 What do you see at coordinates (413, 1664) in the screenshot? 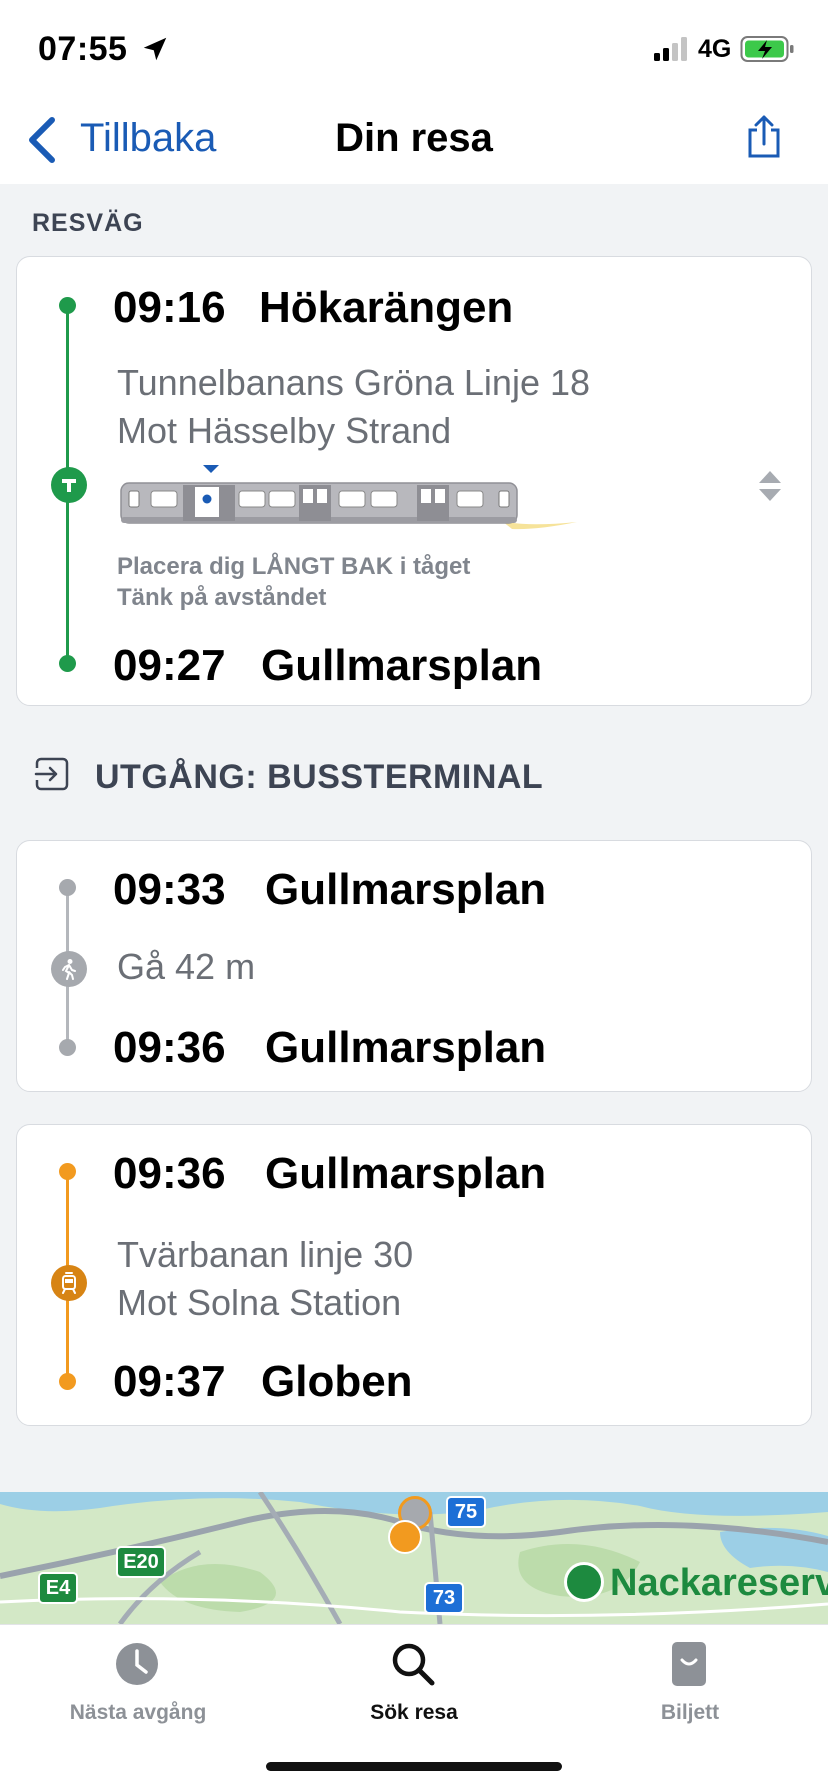
I see `search-icon` at bounding box center [413, 1664].